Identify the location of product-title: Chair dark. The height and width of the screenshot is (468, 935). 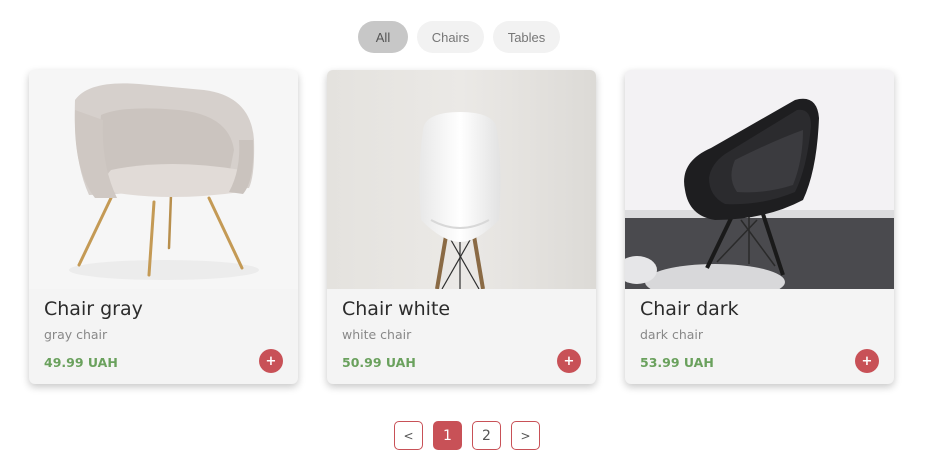
(689, 309).